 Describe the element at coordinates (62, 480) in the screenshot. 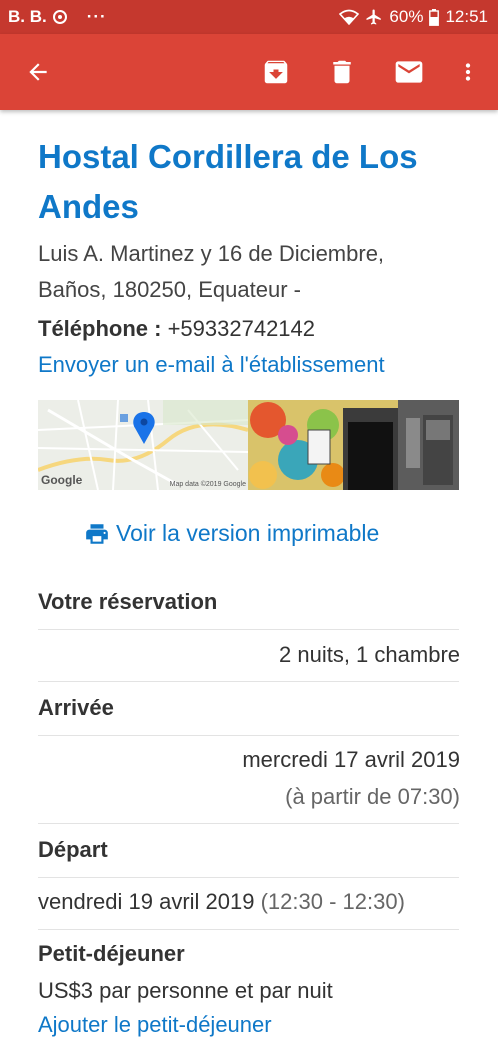

I see `google-logo: Google` at that location.